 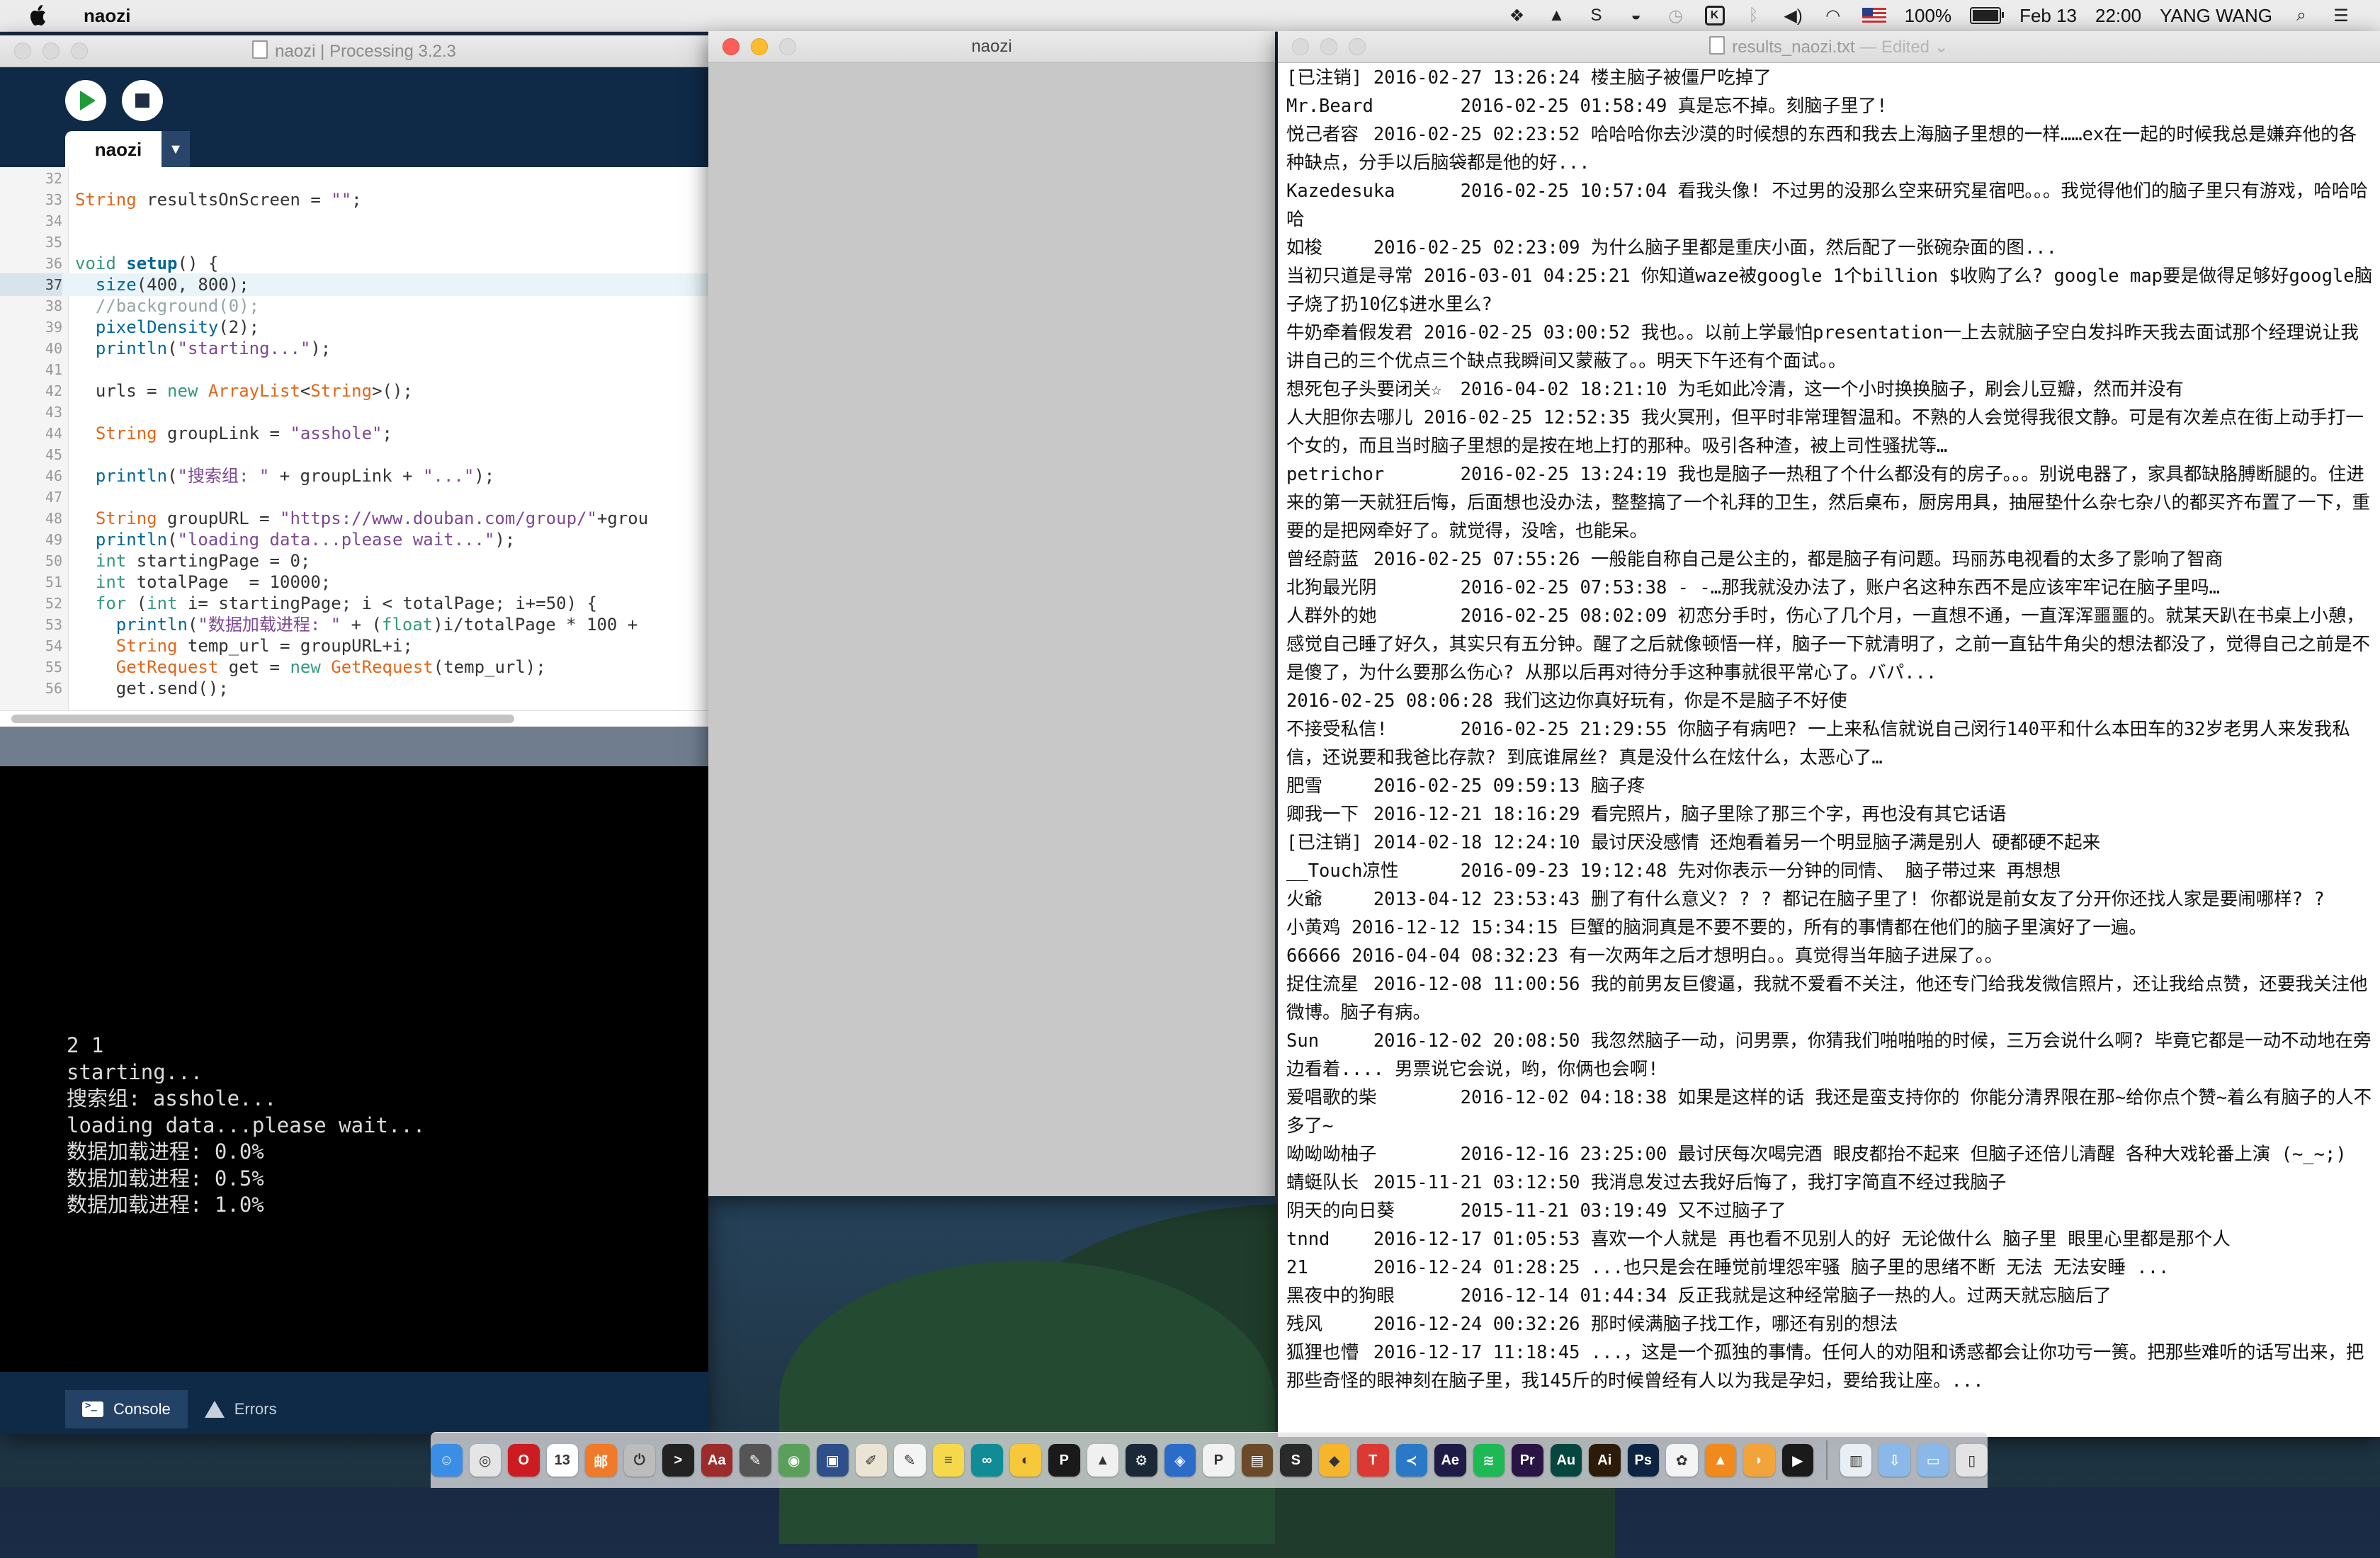 What do you see at coordinates (354, 646) in the screenshot?
I see `code-line: 54 String temp_url = groupURL+i;` at bounding box center [354, 646].